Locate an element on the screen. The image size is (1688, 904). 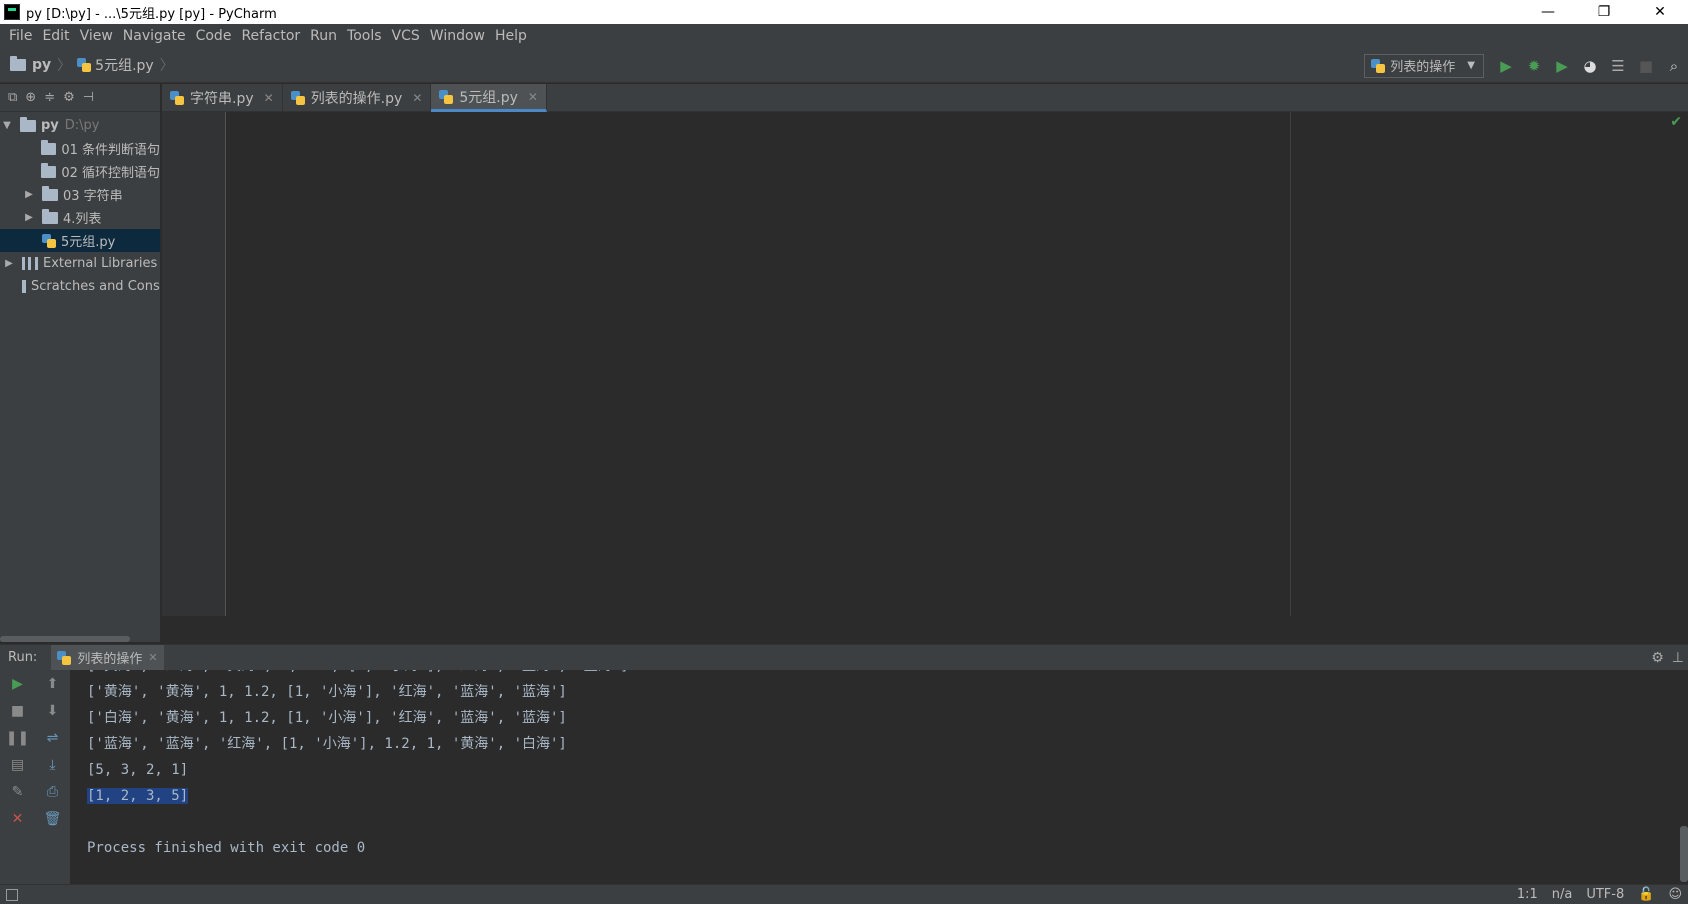
menu-navigate: Navigate is located at coordinates (154, 36).